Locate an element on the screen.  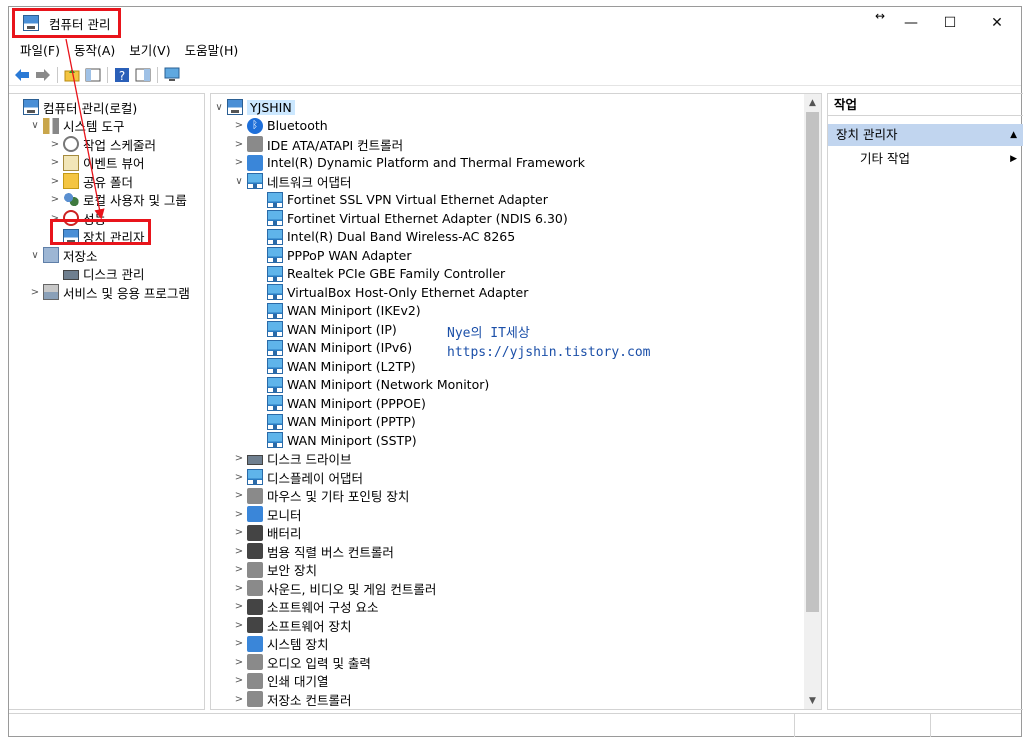
close-button: ✕ is located at coordinates (997, 23).